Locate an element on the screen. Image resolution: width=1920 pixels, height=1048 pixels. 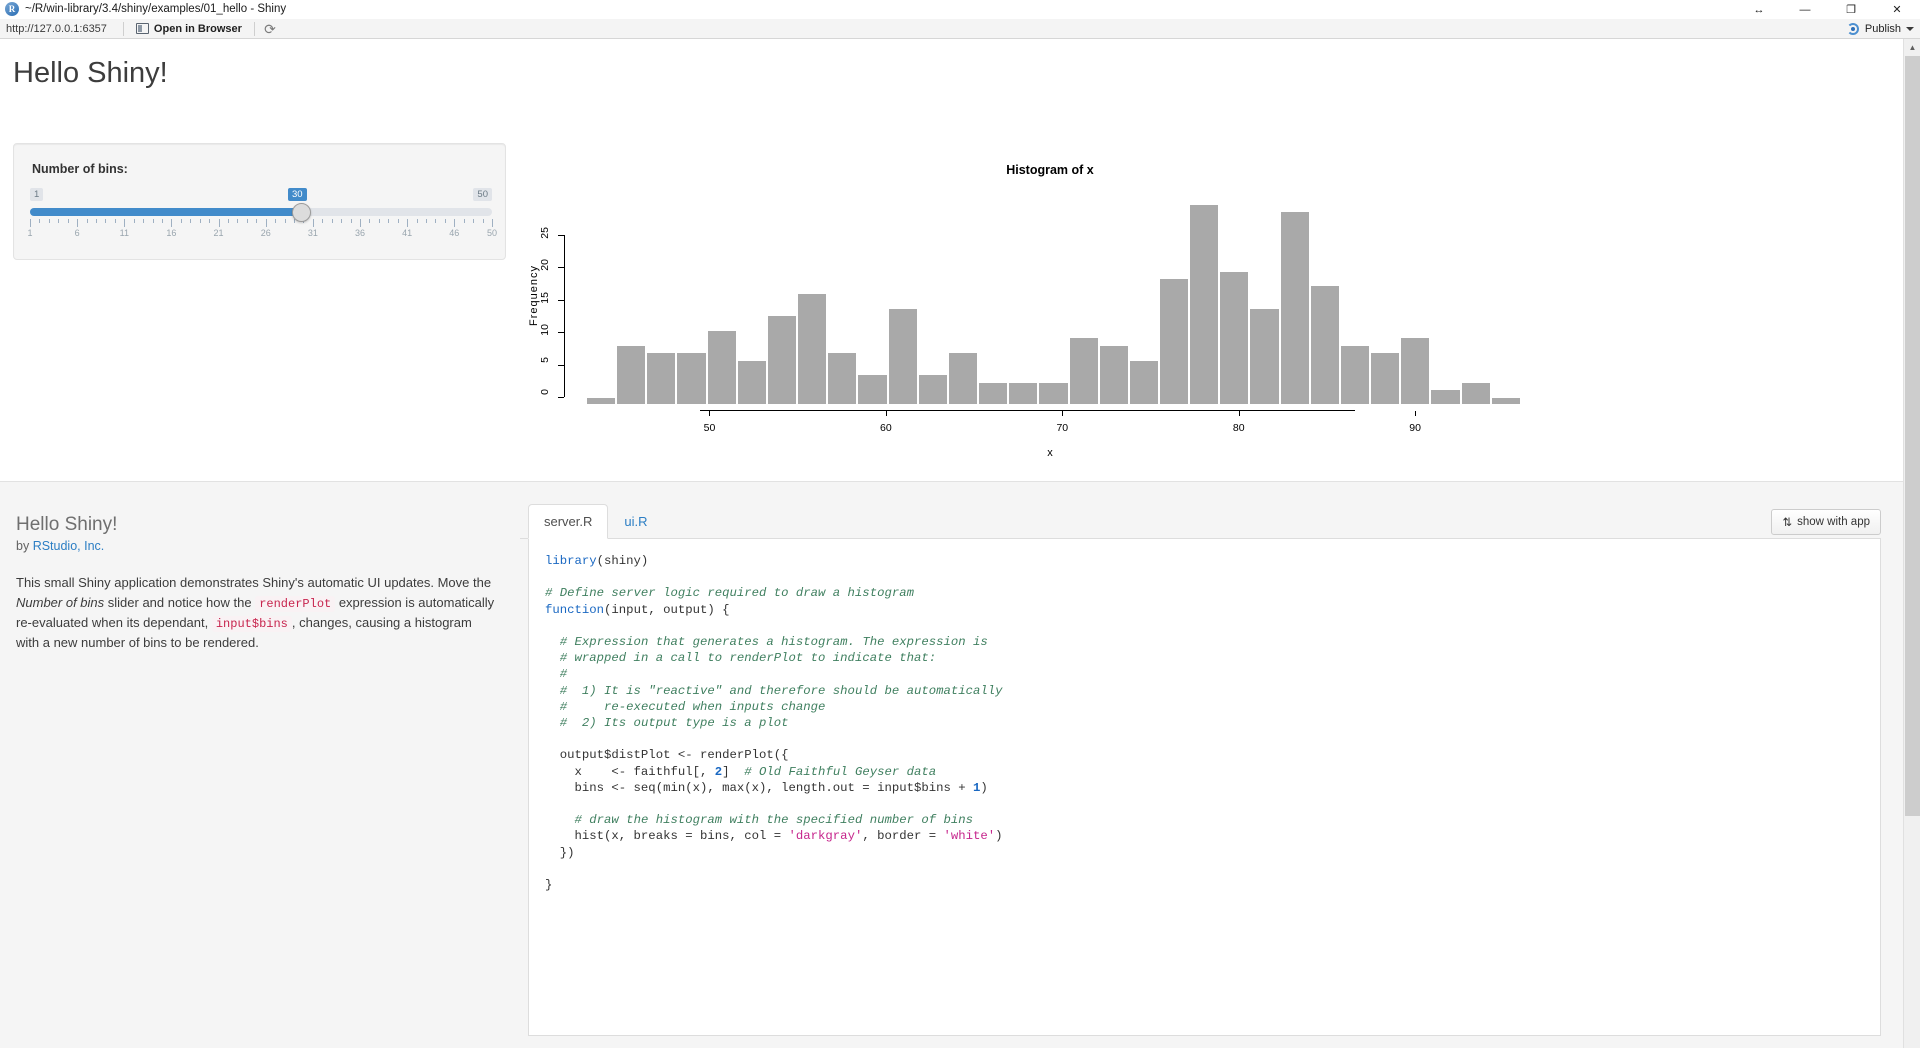
y-tick-label: 0 is located at coordinates (545, 392).